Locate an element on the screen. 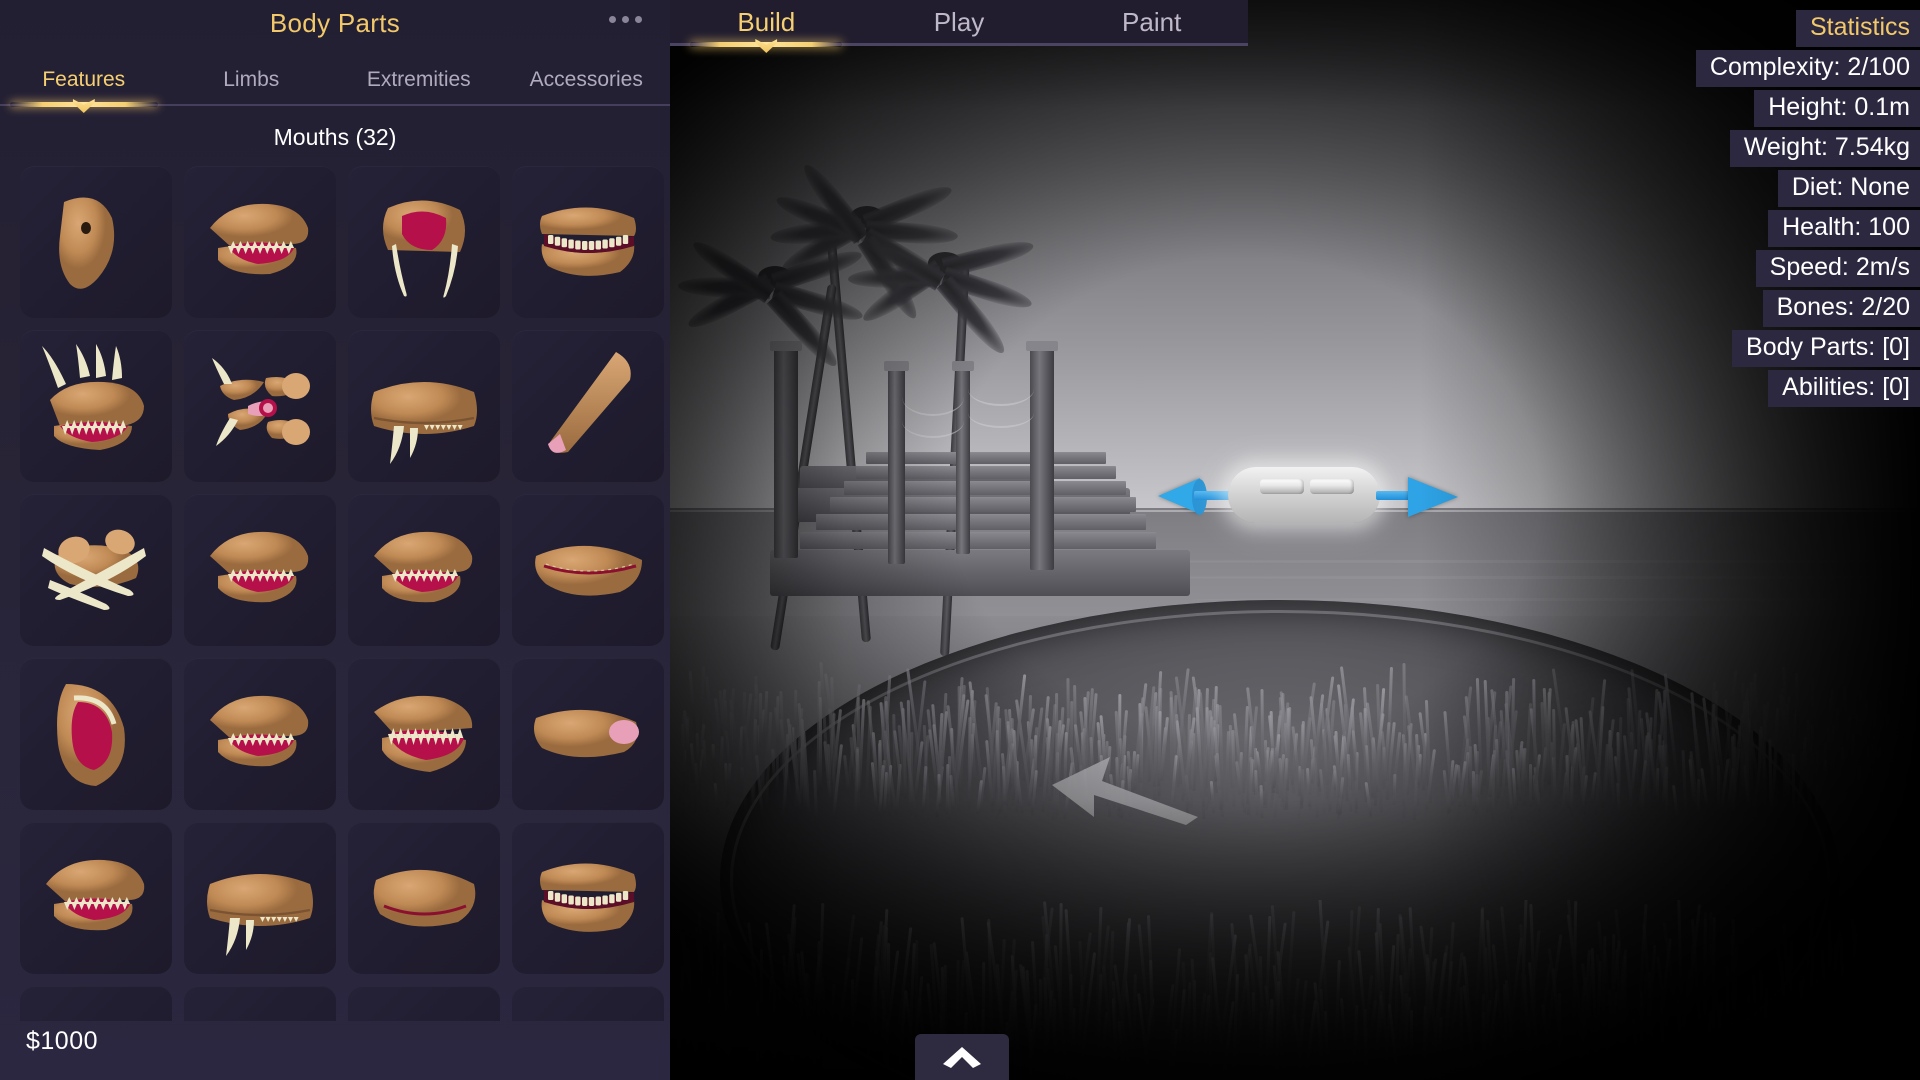 The width and height of the screenshot is (1920, 1080). stair-step is located at coordinates (983, 504).